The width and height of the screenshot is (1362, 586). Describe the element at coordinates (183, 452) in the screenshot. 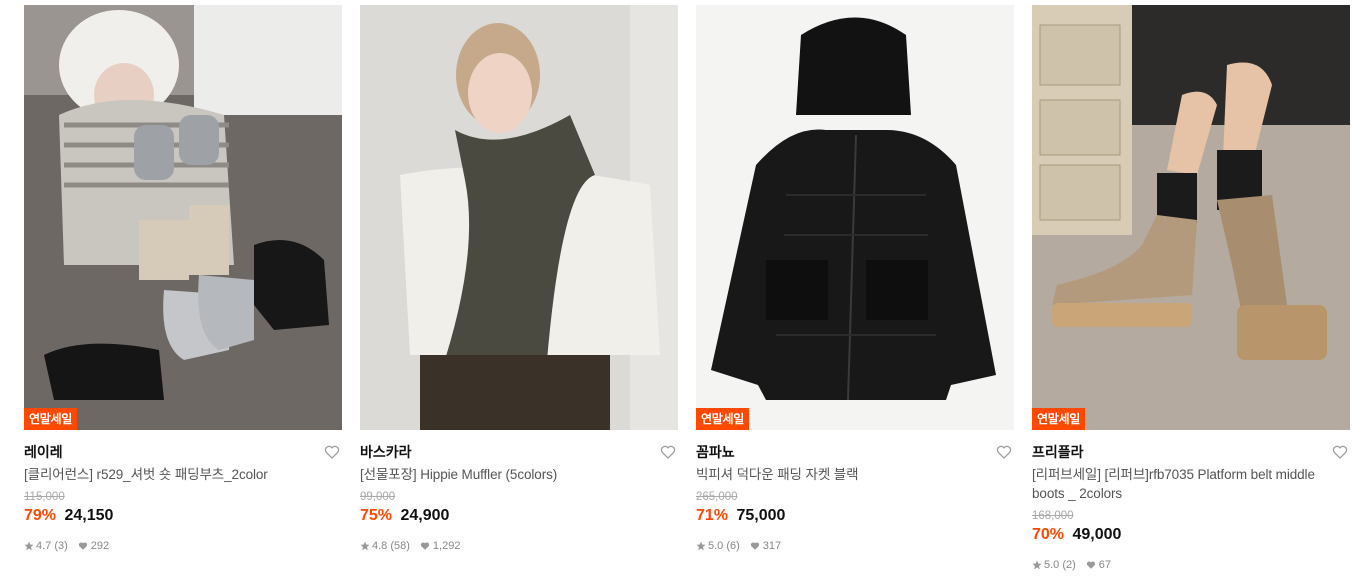

I see `brand-name: 레이레` at that location.